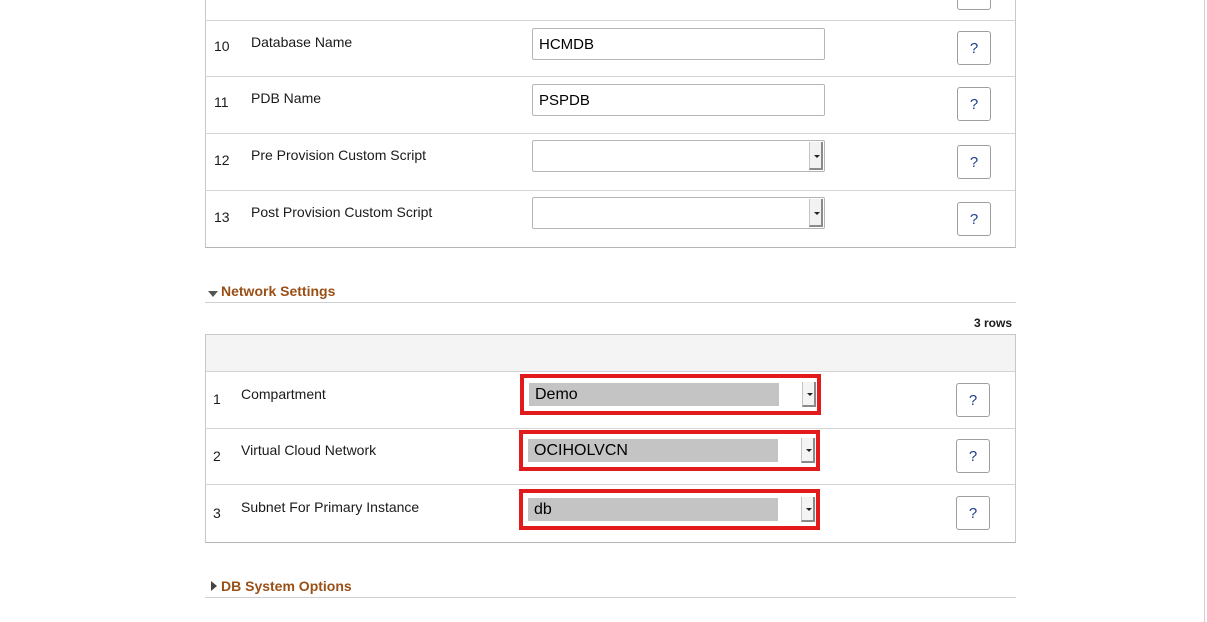  What do you see at coordinates (222, 217) in the screenshot?
I see `row-number: 13` at bounding box center [222, 217].